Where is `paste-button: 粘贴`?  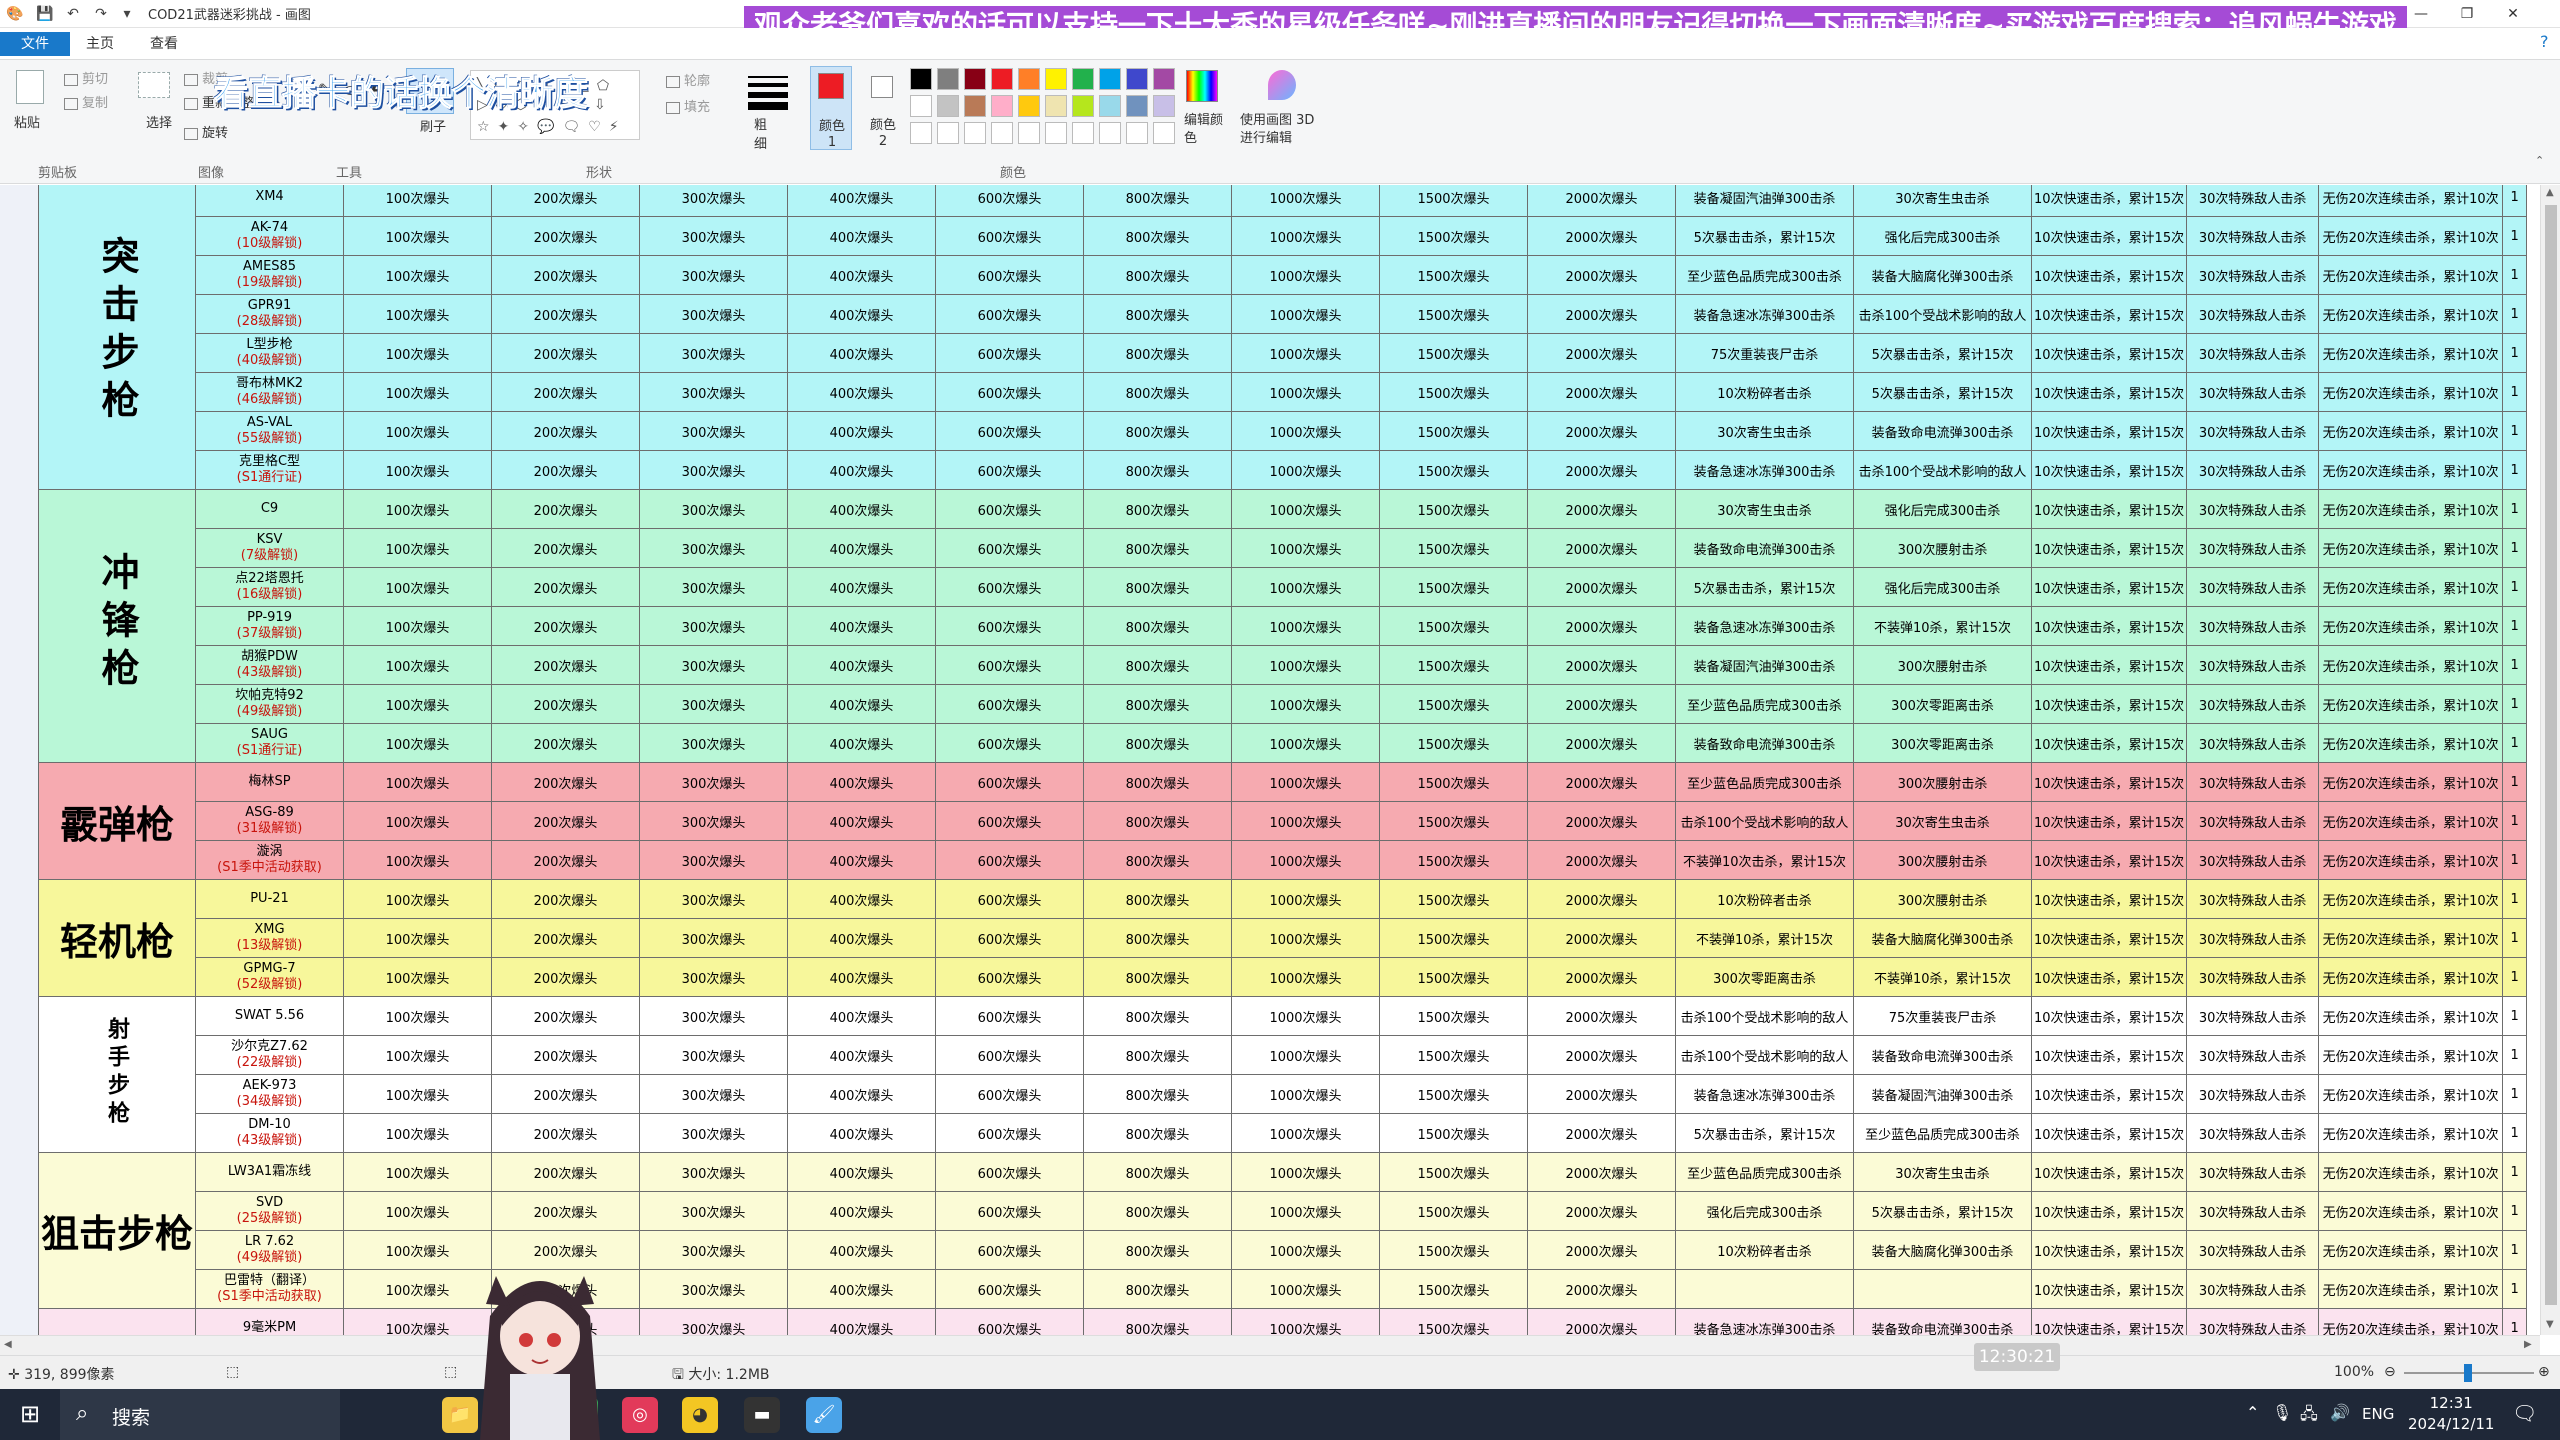 paste-button: 粘贴 is located at coordinates (27, 121).